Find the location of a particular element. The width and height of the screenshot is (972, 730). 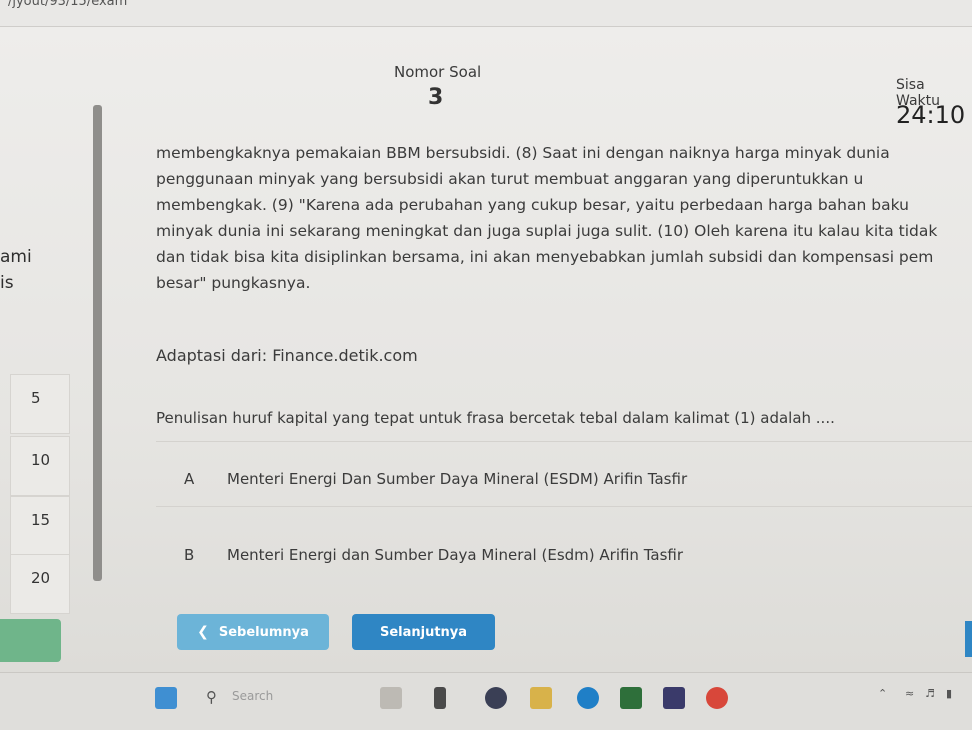

content-scrollbar is located at coordinates (97, 343).